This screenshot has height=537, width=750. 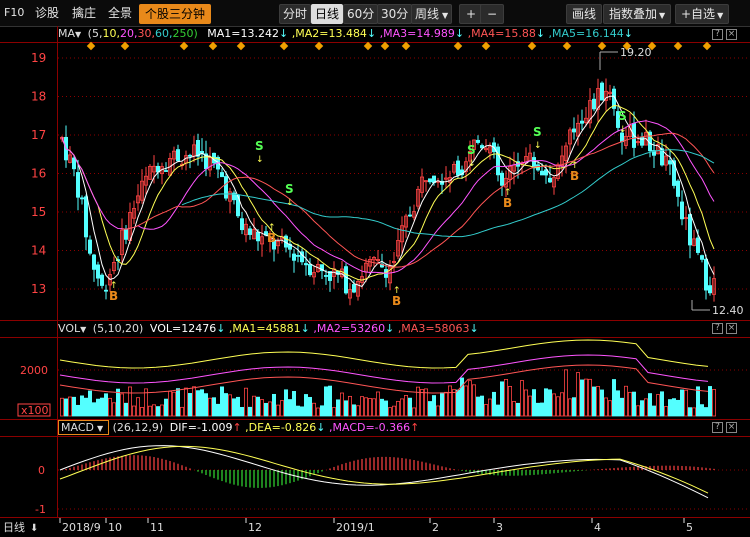 What do you see at coordinates (38, 251) in the screenshot?
I see `price-tick-label: 14` at bounding box center [38, 251].